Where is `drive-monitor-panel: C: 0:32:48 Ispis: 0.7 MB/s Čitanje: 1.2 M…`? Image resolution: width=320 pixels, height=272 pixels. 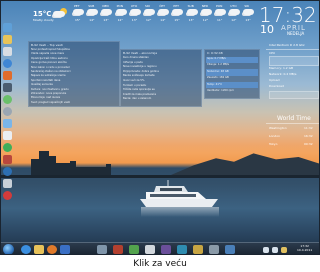
drive-monitor-panel: C: 0:32:48 Ispis: 0.7 MB/s Čitanje: 1.2 M… is located at coordinates (232, 74).